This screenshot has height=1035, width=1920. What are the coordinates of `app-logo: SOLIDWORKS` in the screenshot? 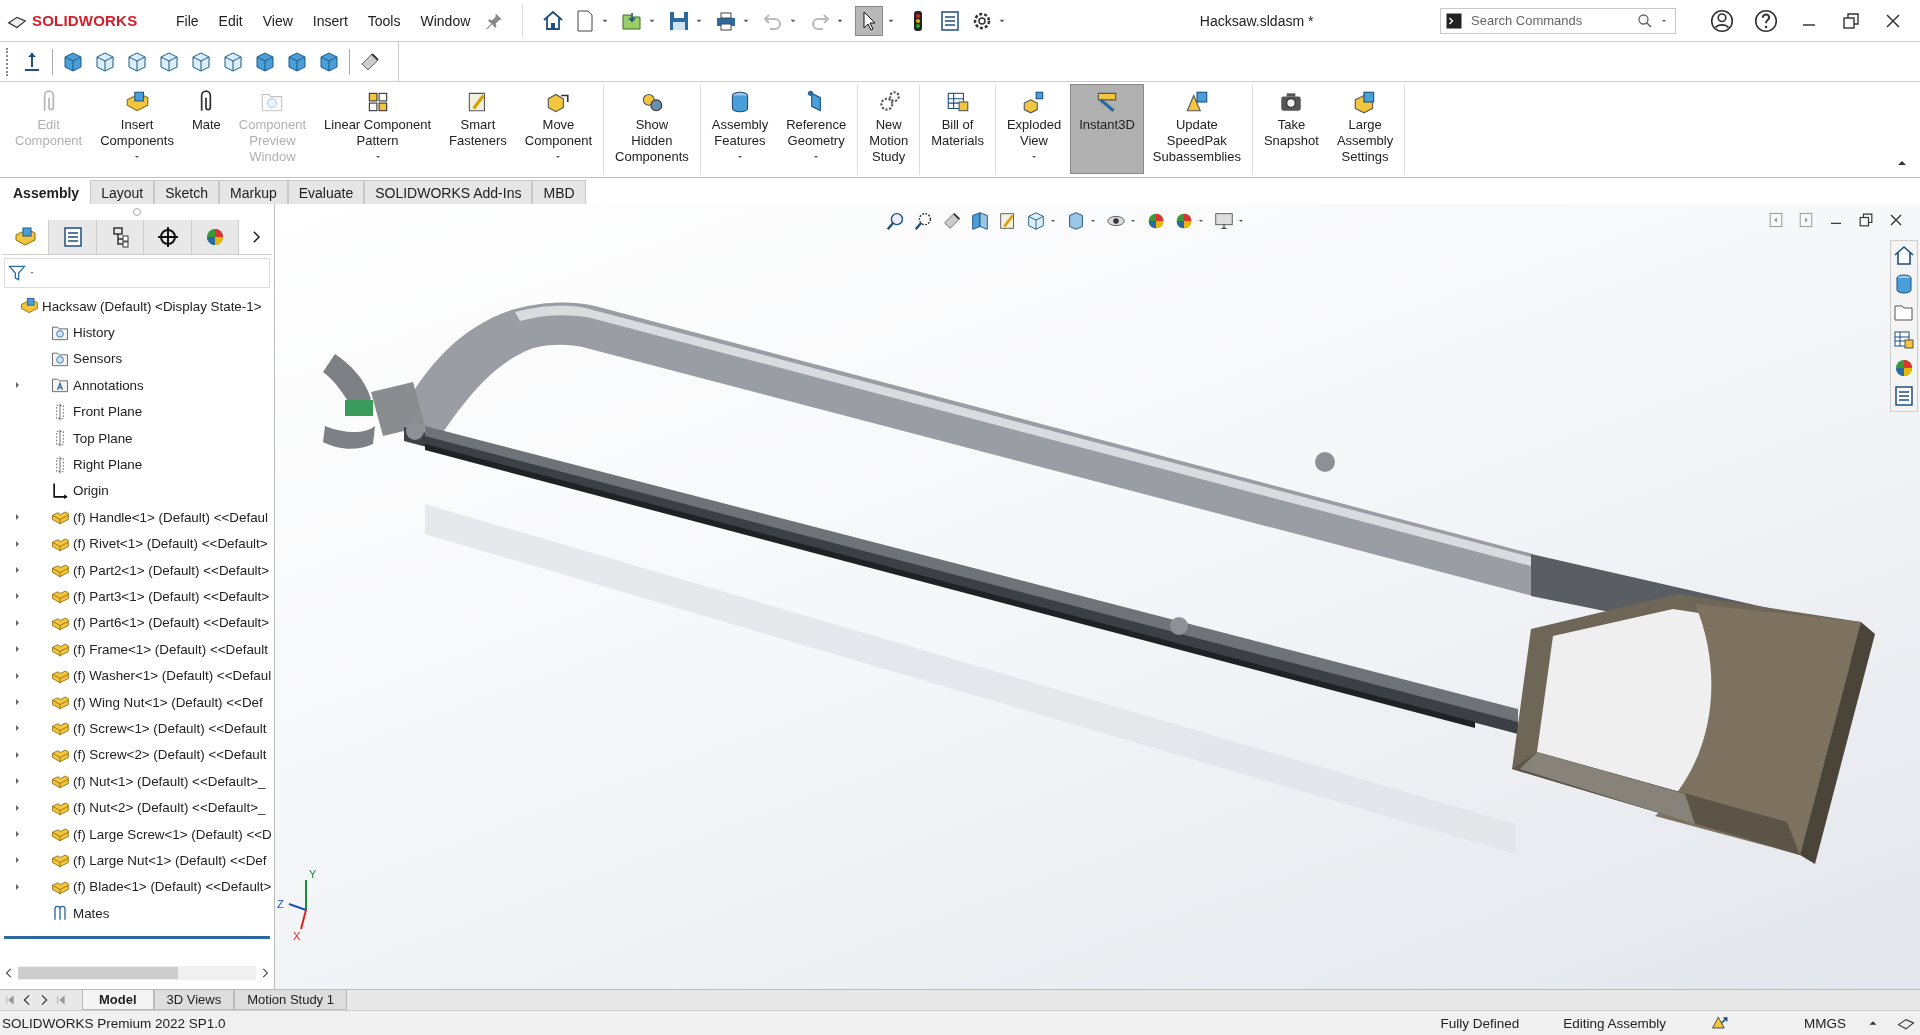 It's located at (85, 20).